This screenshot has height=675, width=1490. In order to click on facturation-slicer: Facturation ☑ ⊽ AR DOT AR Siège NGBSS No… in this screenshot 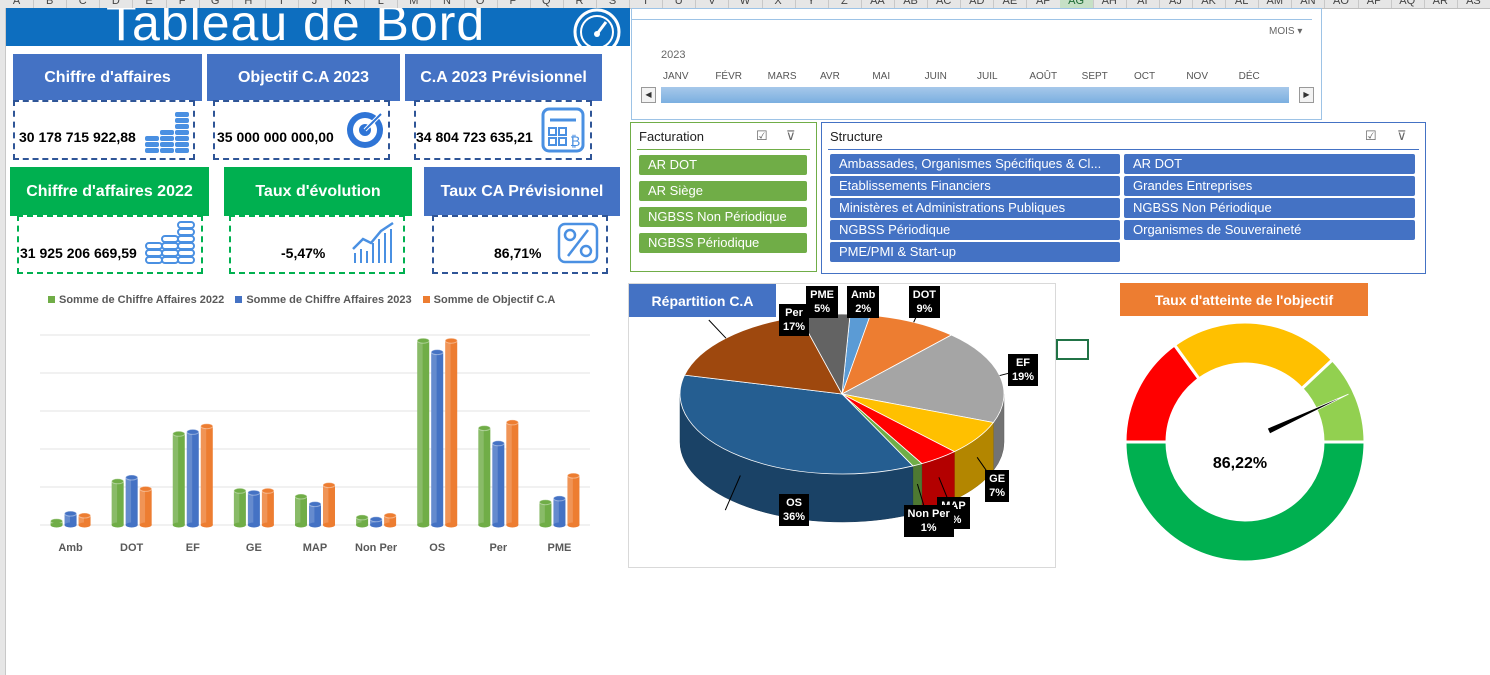, I will do `click(723, 197)`.